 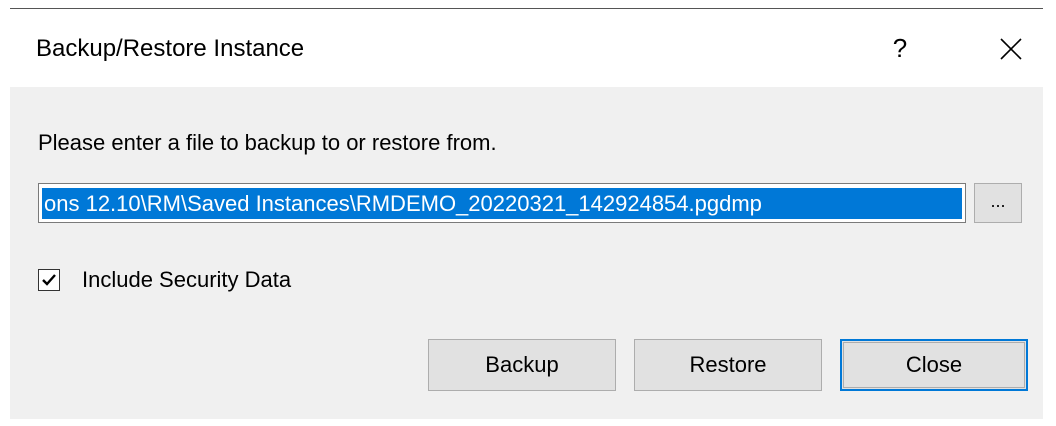 I want to click on include-security-checkbox, so click(x=49, y=280).